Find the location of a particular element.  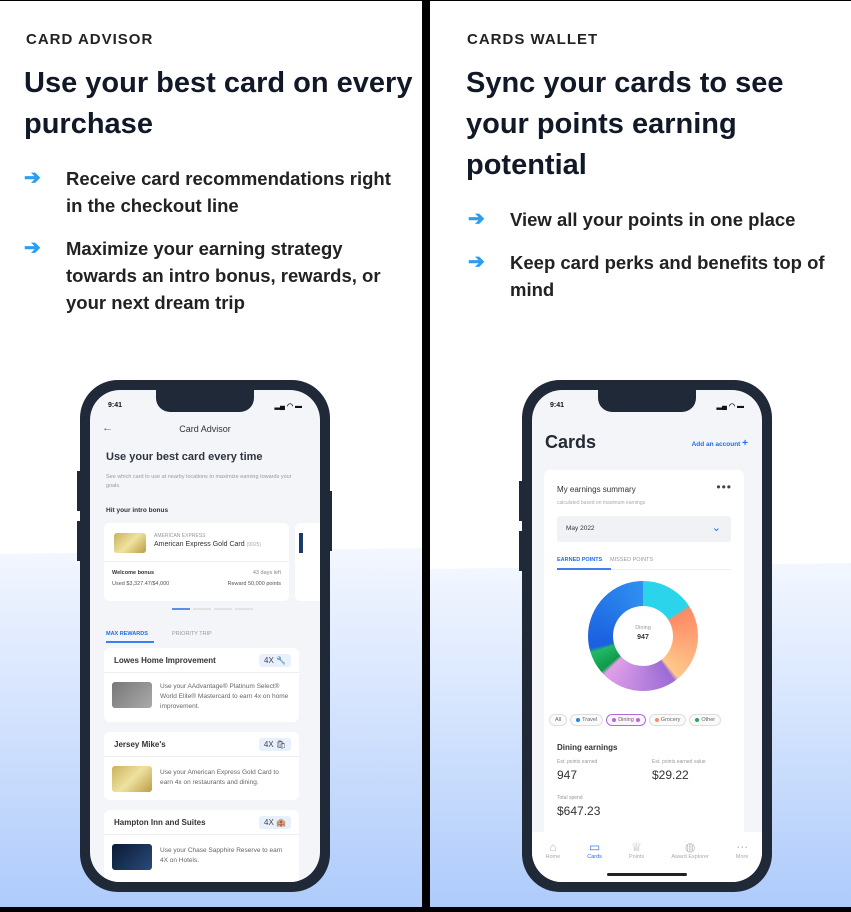

filter-travel: Travel is located at coordinates (587, 720).